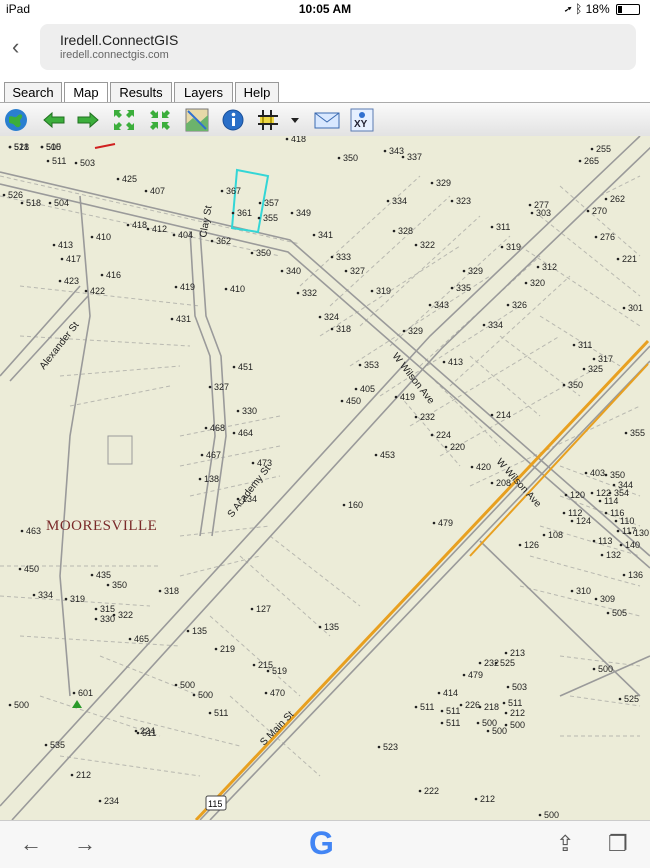  Describe the element at coordinates (16, 120) in the screenshot. I see `globe-icon` at that location.